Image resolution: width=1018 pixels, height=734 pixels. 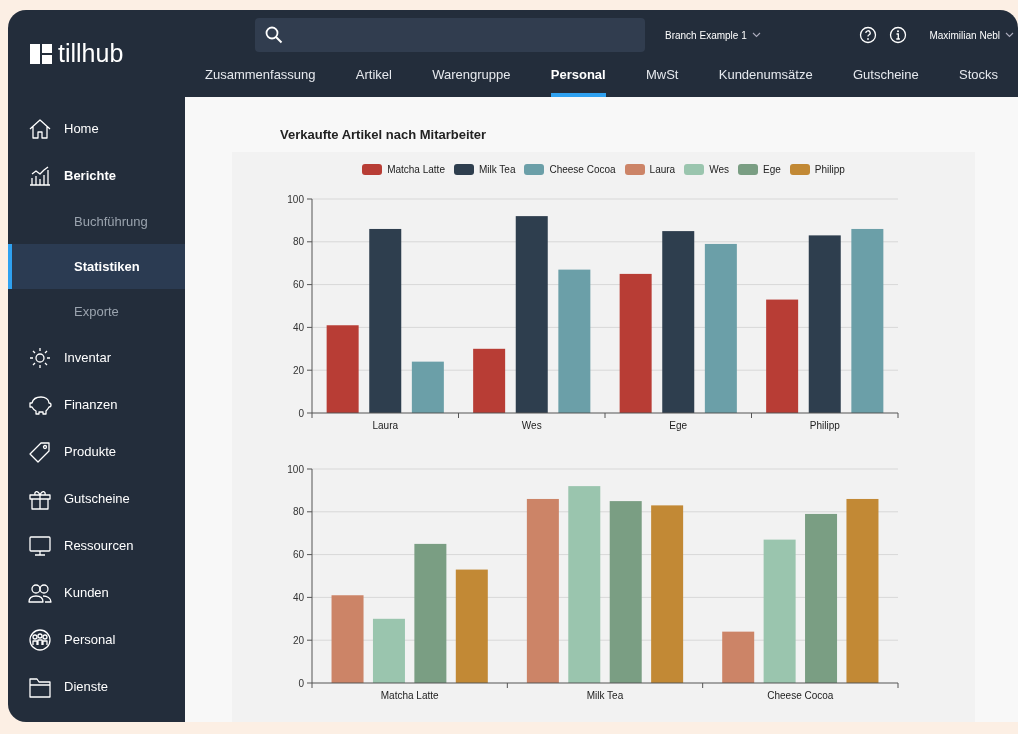 What do you see at coordinates (971, 35) in the screenshot?
I see `user-menu: Maximilian Nebl` at bounding box center [971, 35].